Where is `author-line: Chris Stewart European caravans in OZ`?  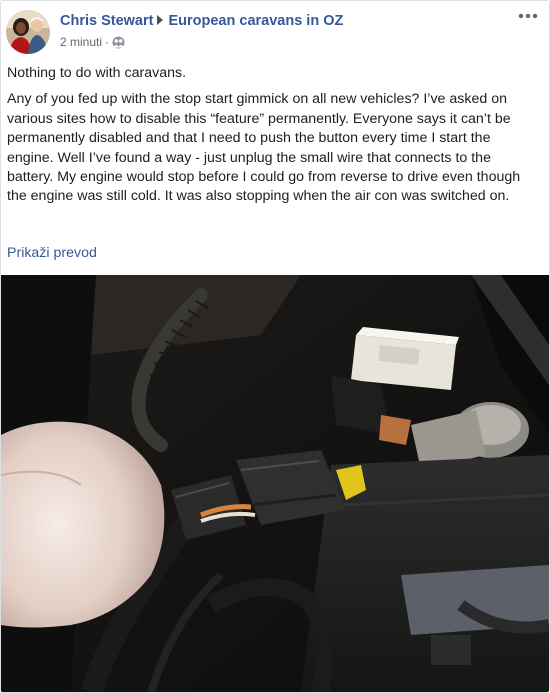 author-line: Chris Stewart European caravans in OZ is located at coordinates (201, 21).